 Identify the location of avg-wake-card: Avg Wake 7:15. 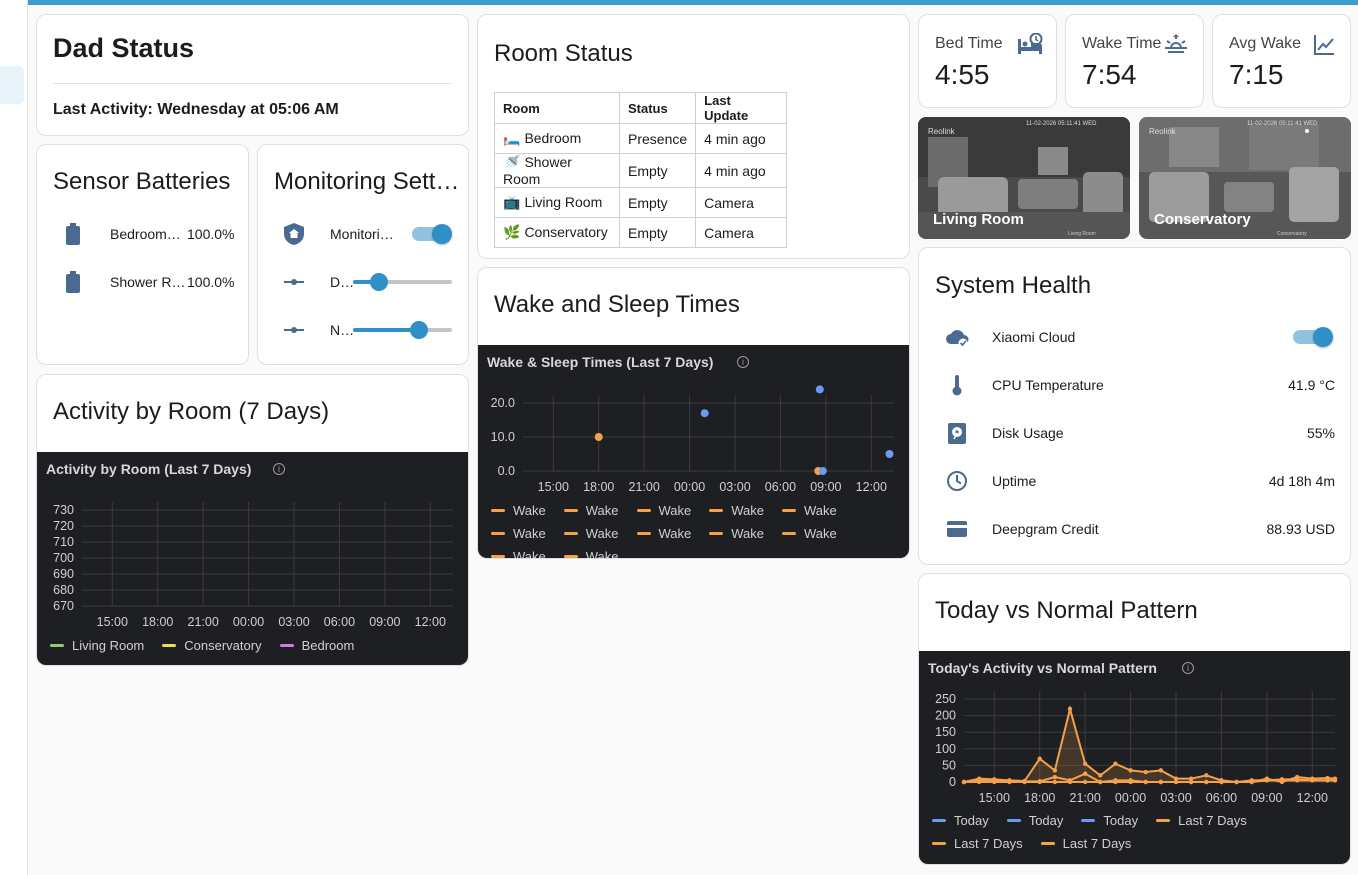
(1281, 61).